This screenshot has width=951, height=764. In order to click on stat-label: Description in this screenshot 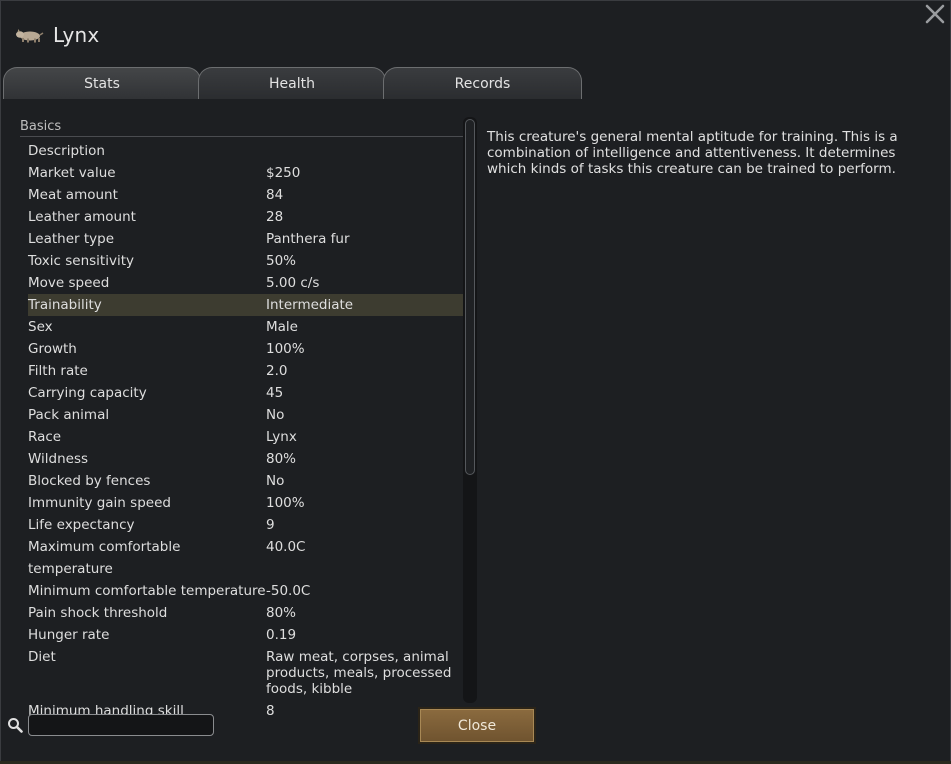, I will do `click(66, 151)`.